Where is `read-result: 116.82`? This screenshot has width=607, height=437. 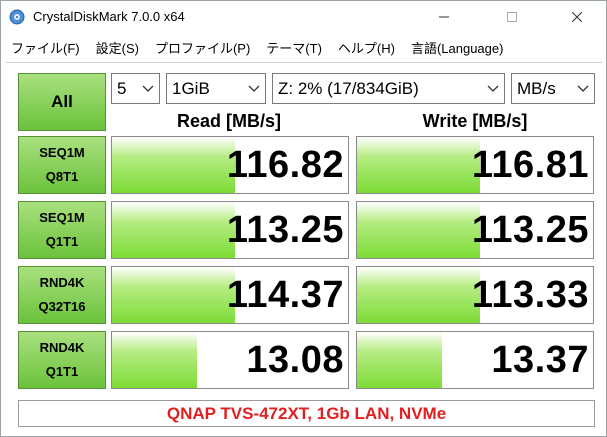 read-result: 116.82 is located at coordinates (230, 165).